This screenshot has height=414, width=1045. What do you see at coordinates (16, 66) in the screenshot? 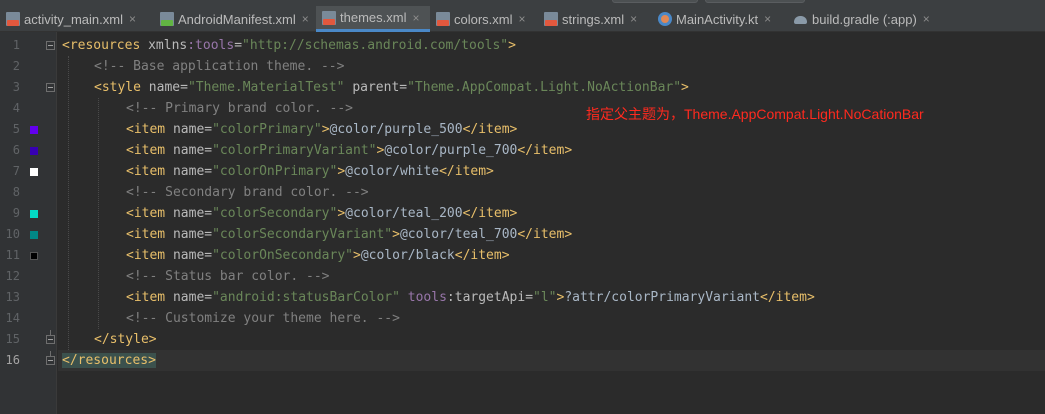
I see `line-number: 2` at bounding box center [16, 66].